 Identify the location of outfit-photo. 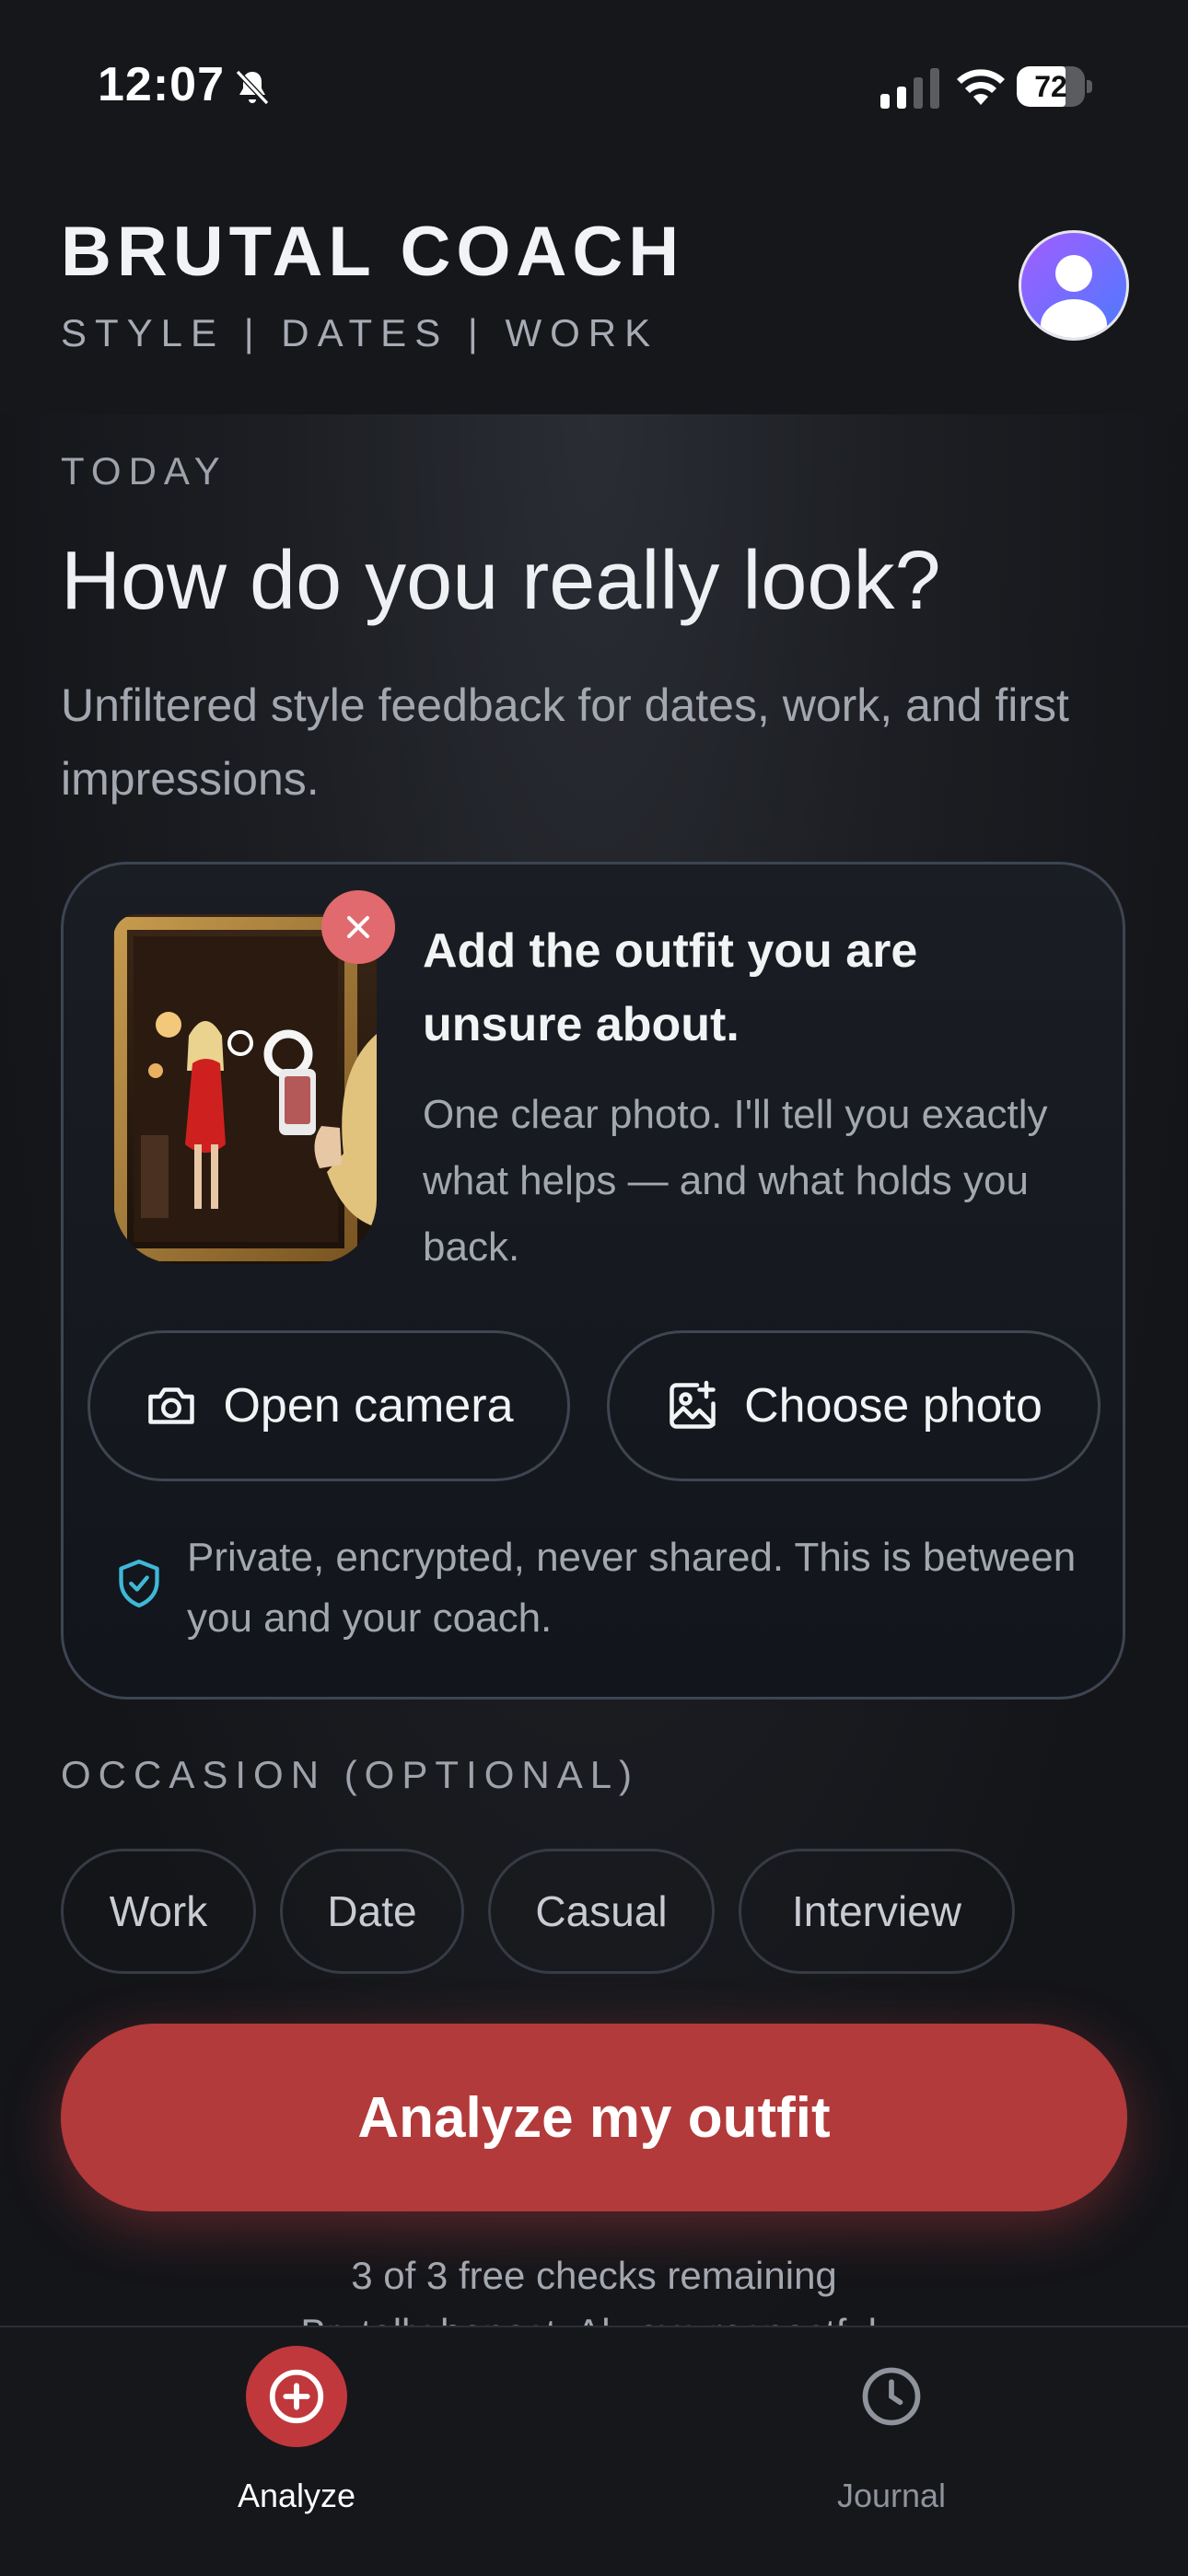
(245, 1089).